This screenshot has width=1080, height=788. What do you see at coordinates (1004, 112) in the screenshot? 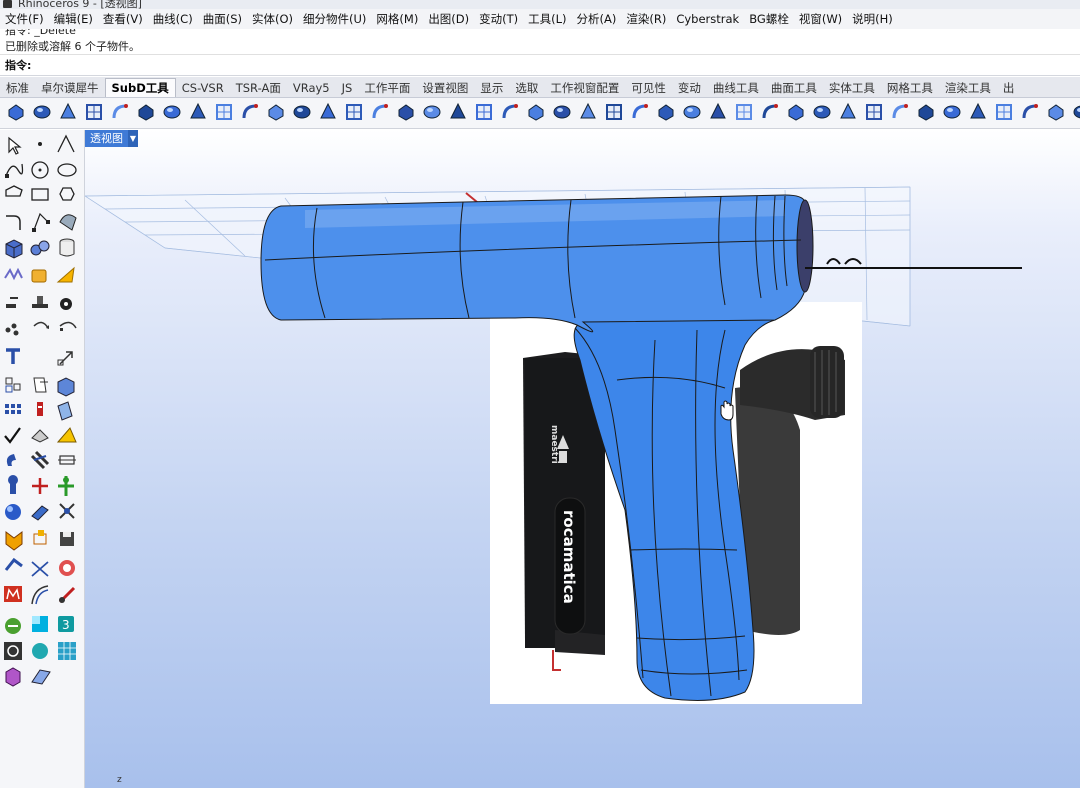
I see `nurbs-icon` at bounding box center [1004, 112].